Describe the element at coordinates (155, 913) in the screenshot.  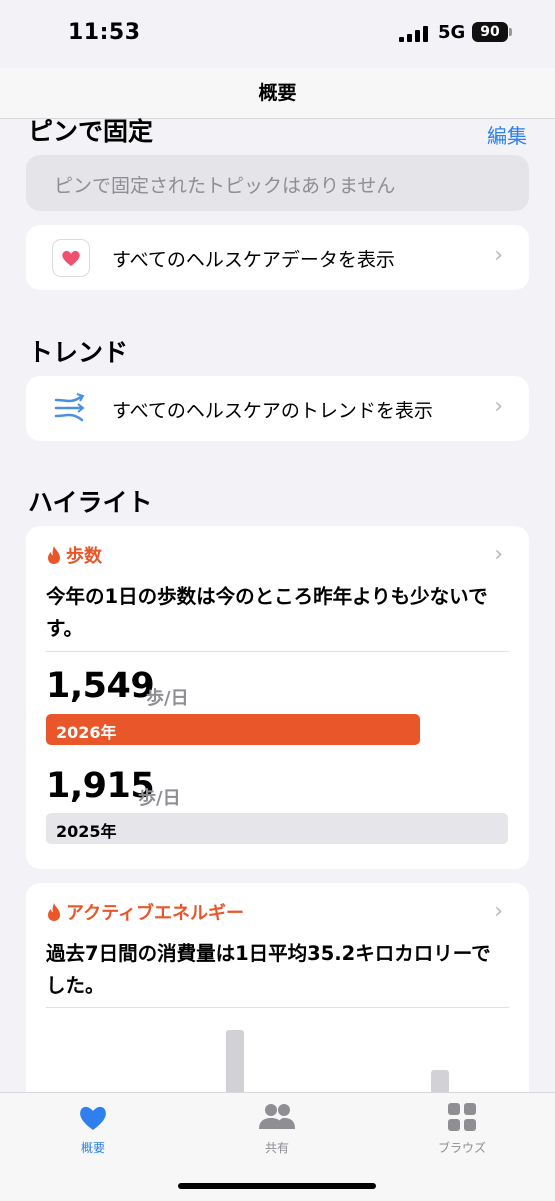
I see `energy-category-label: アクティブエネルギー` at that location.